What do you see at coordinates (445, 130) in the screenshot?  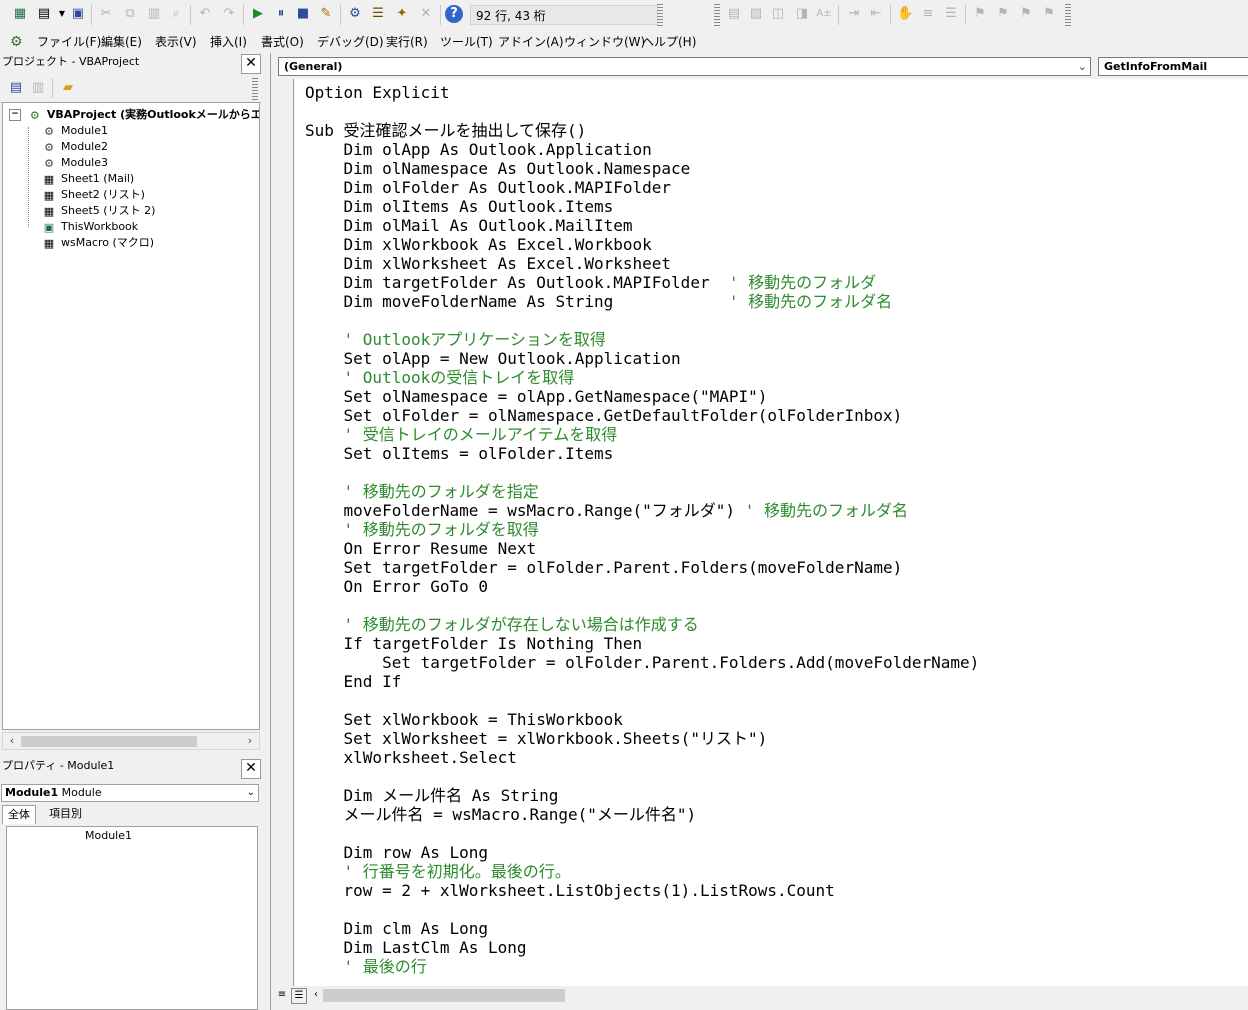 I see `code-line: Sub 受注確認メールを抽出して保存()` at bounding box center [445, 130].